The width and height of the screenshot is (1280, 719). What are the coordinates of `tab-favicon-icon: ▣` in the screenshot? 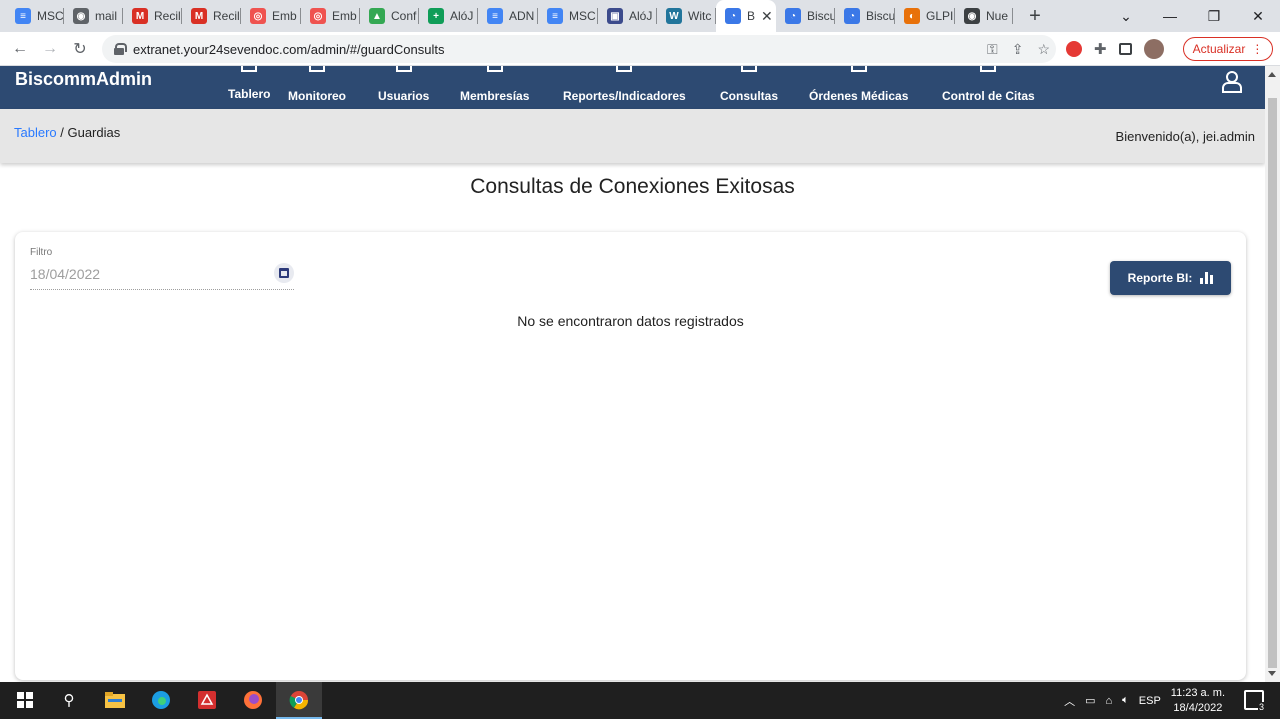 It's located at (615, 16).